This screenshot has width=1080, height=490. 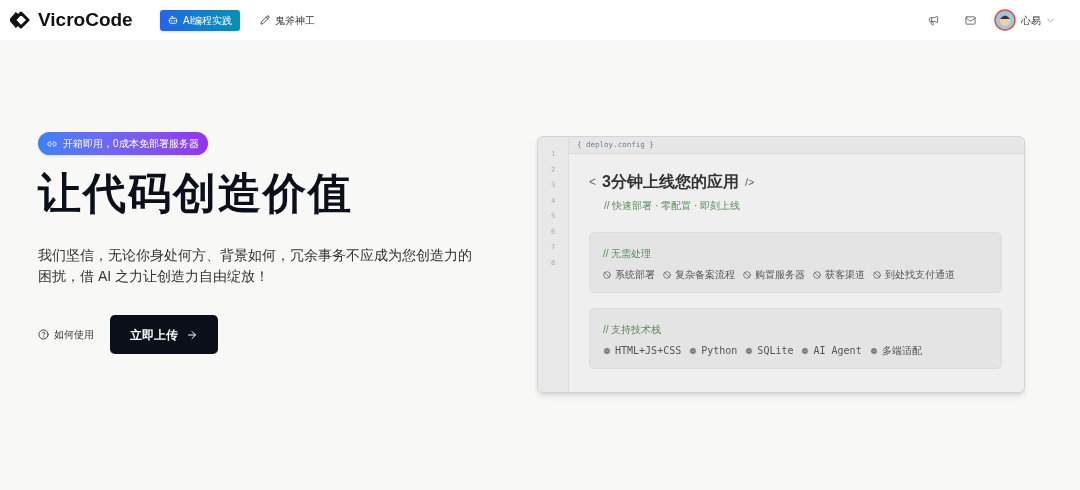 What do you see at coordinates (749, 182) in the screenshot?
I see `close-tag: />` at bounding box center [749, 182].